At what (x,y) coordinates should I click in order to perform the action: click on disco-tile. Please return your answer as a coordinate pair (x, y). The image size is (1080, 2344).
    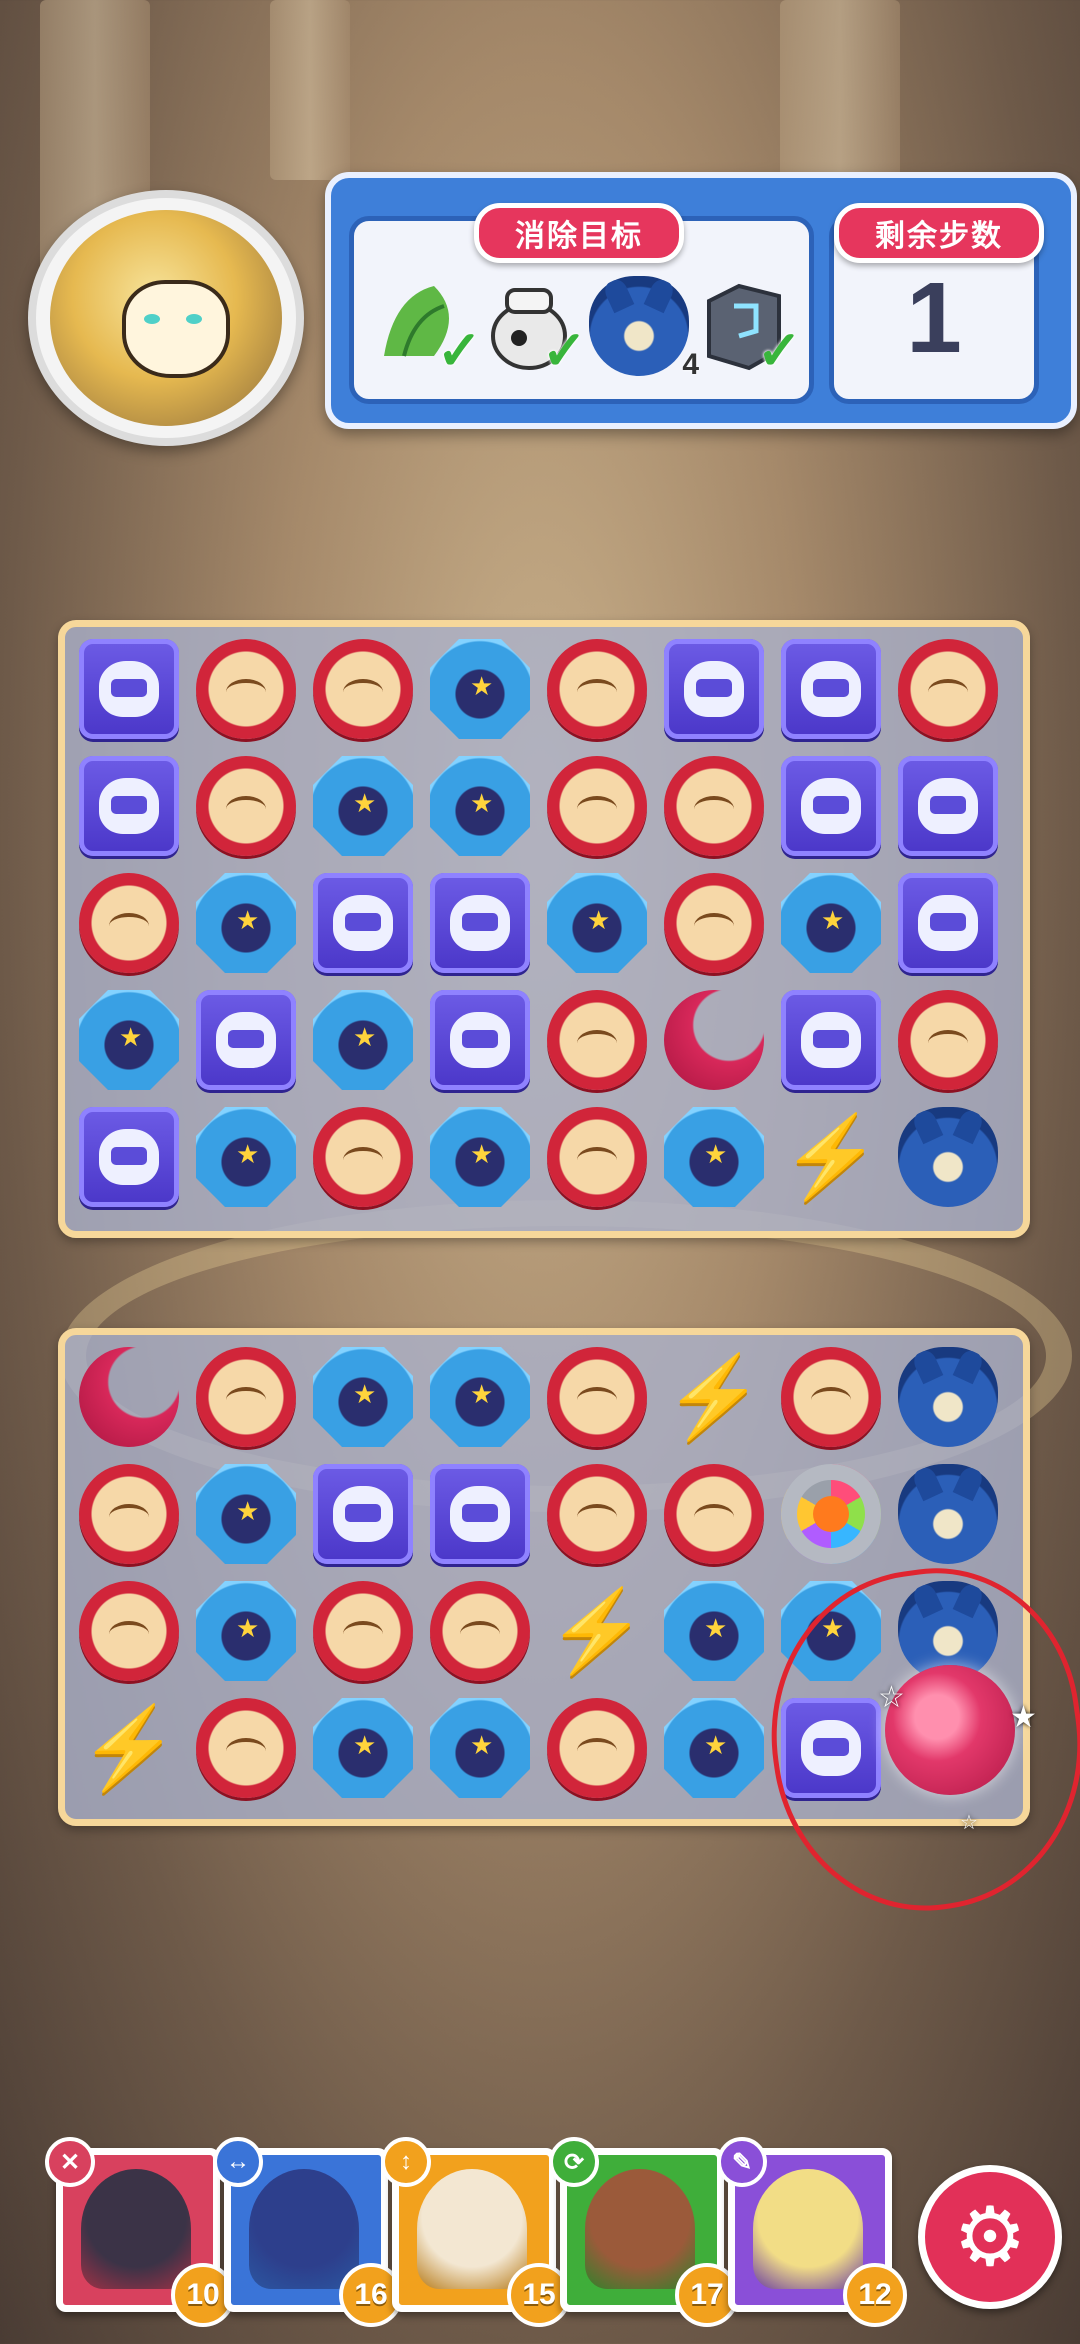
    Looking at the image, I should click on (831, 1514).